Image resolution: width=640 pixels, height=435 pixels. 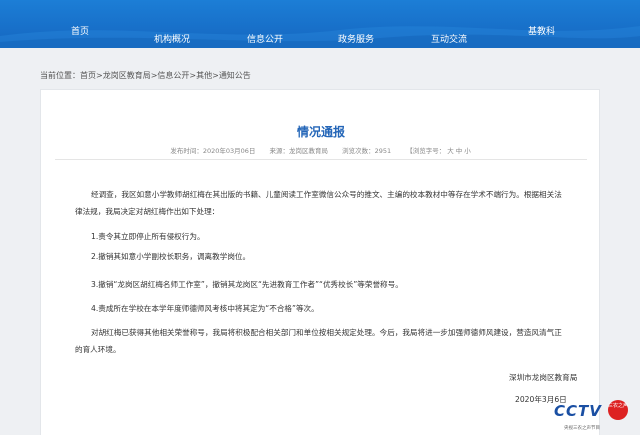 I want to click on font-size-label: 【浏览字号：, so click(x=426, y=151).